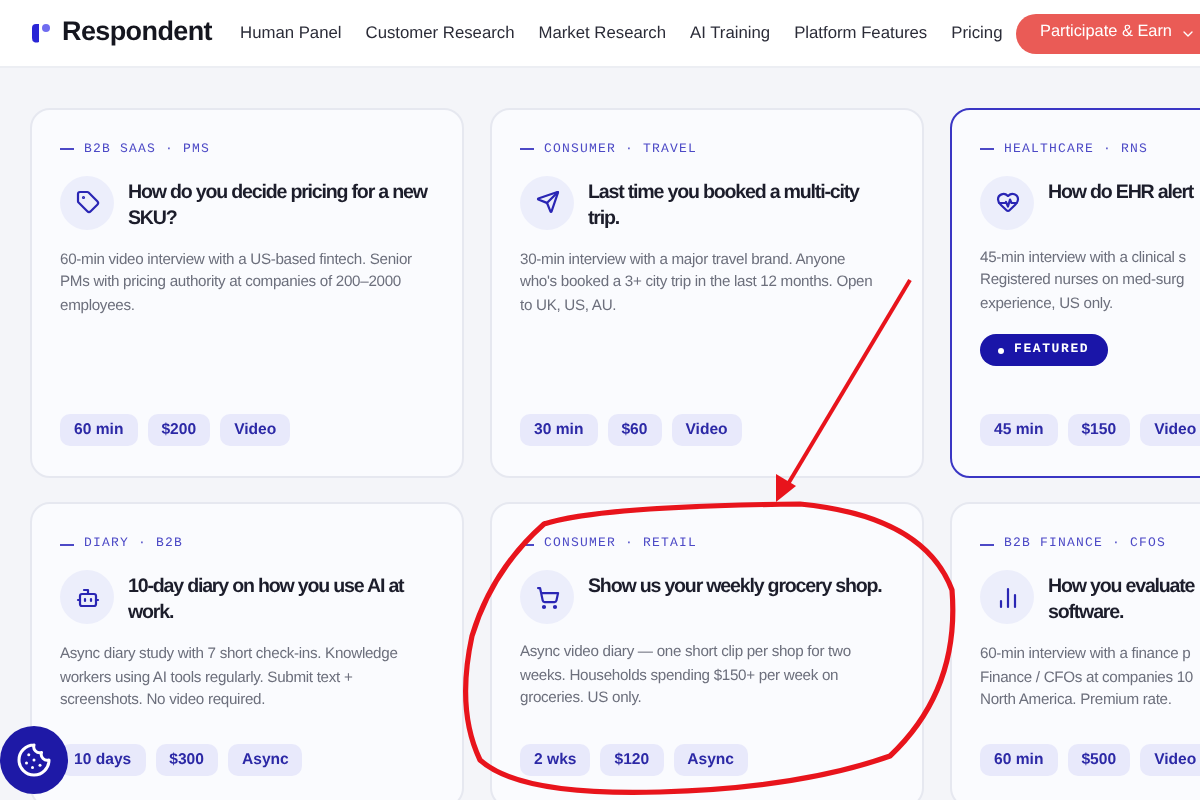  Describe the element at coordinates (266, 600) in the screenshot. I see `study-title: 10-day diary on how you use AI at work.` at that location.